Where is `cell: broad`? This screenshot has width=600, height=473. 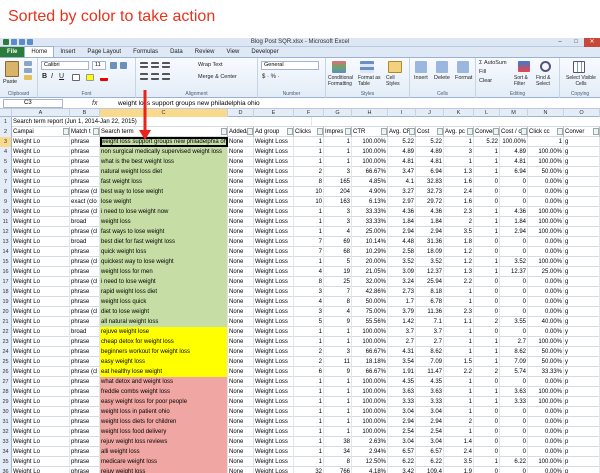 cell: broad is located at coordinates (85, 332).